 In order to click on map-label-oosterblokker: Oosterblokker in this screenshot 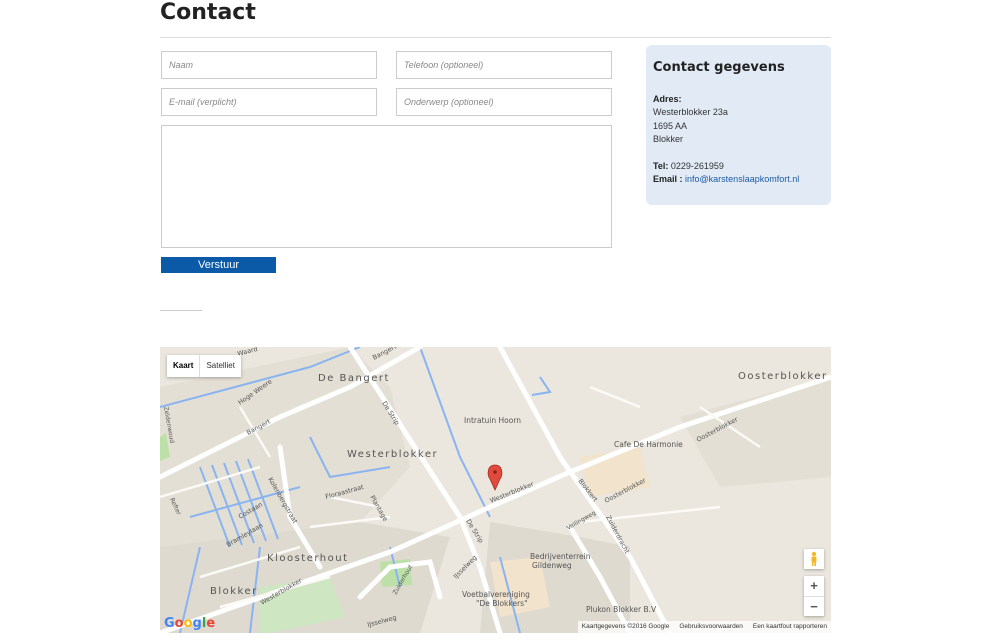, I will do `click(783, 376)`.